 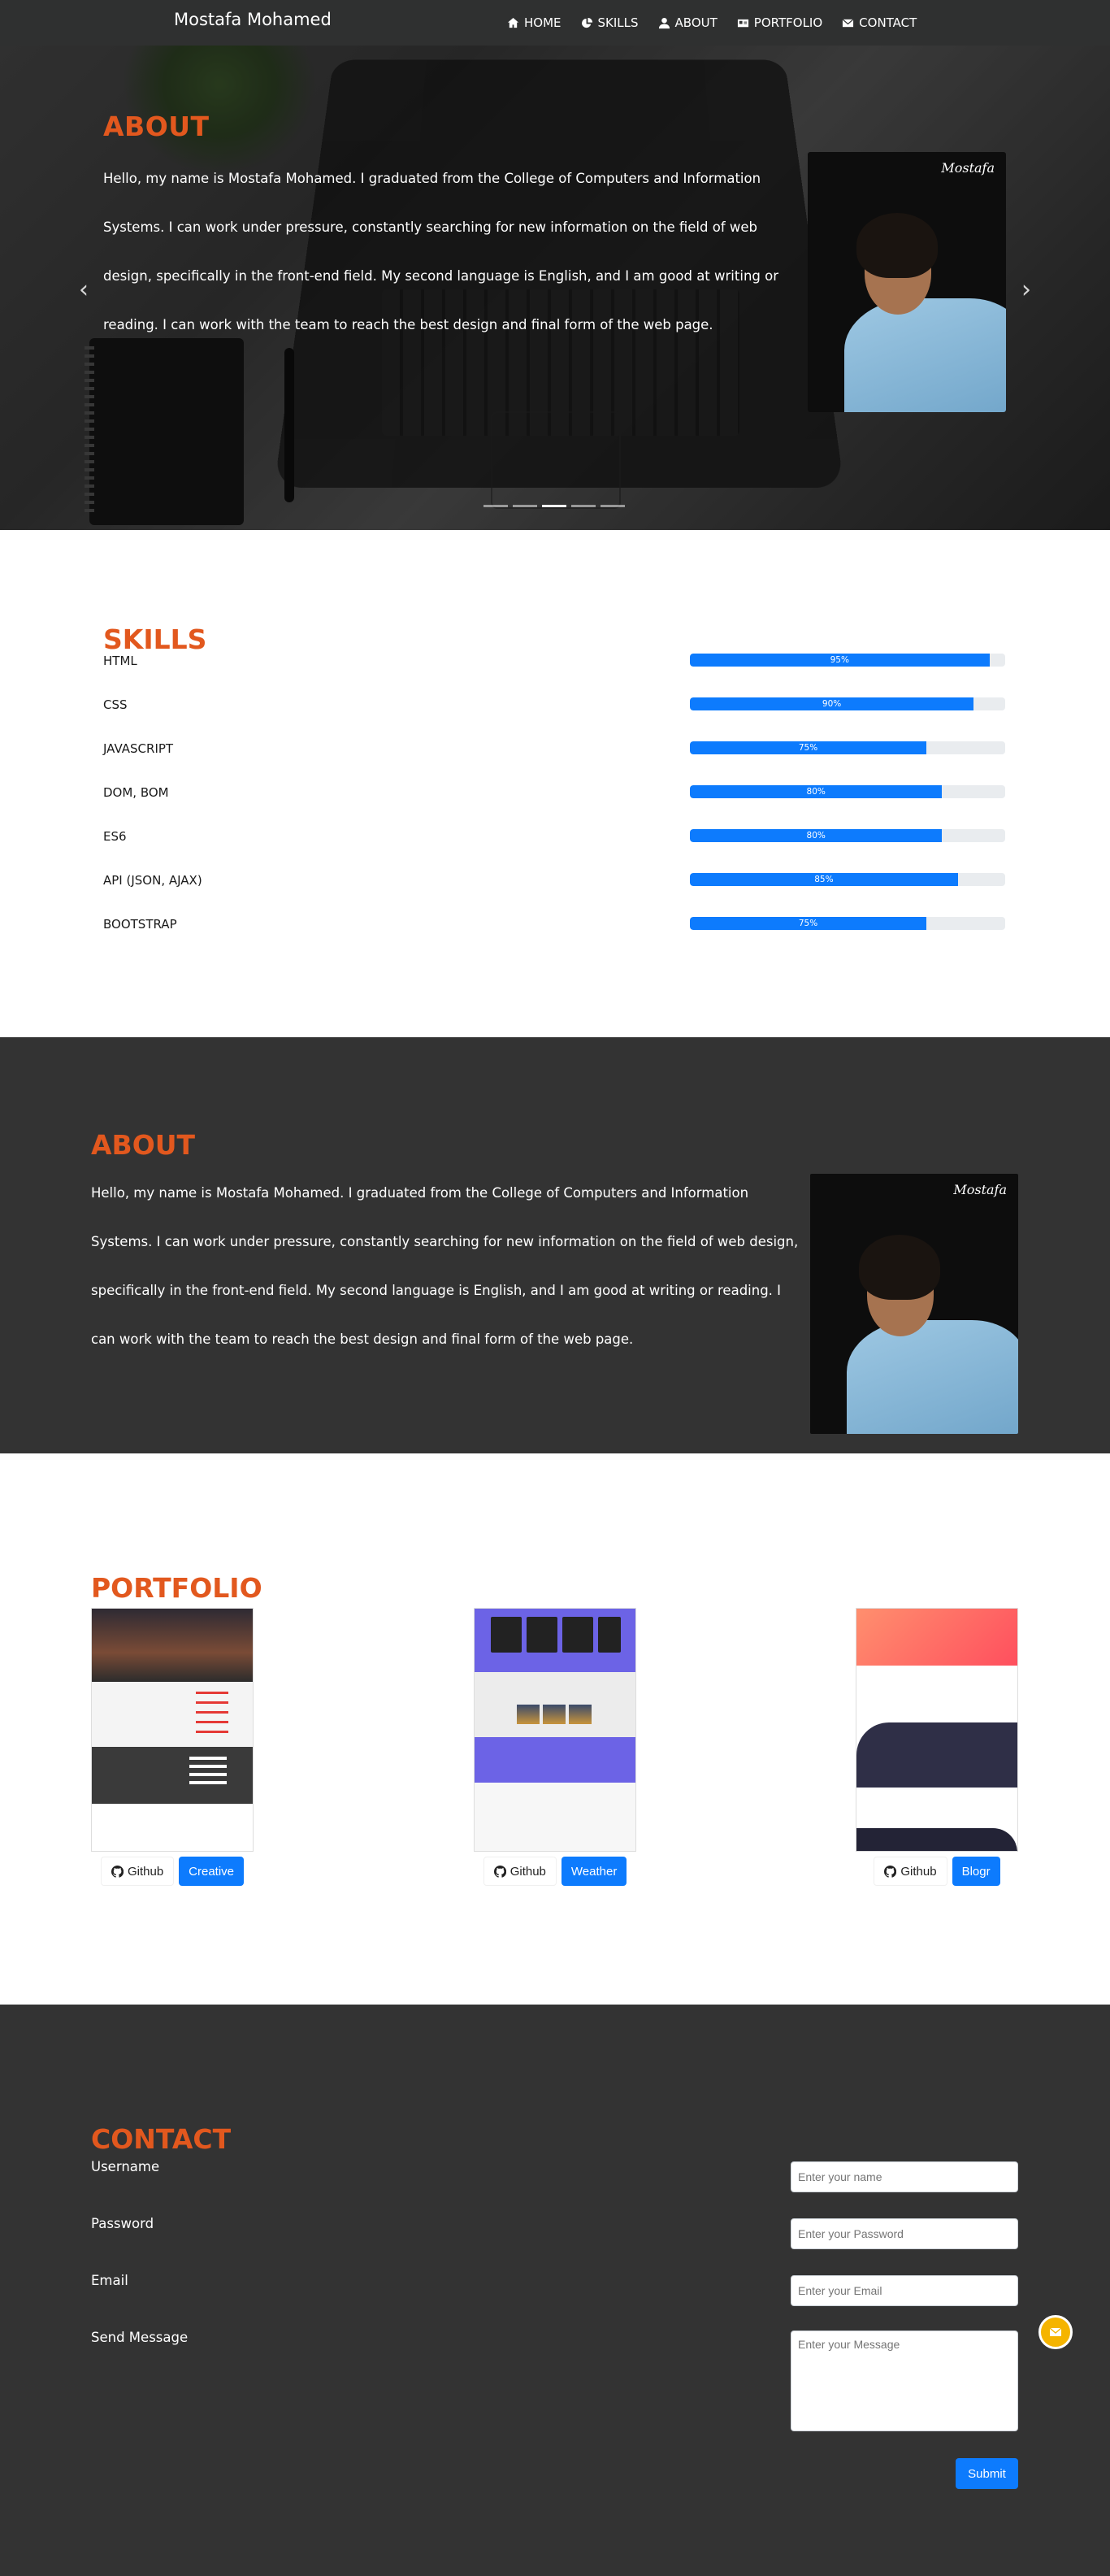 I want to click on demo-button-weather: Weather, so click(x=594, y=1871).